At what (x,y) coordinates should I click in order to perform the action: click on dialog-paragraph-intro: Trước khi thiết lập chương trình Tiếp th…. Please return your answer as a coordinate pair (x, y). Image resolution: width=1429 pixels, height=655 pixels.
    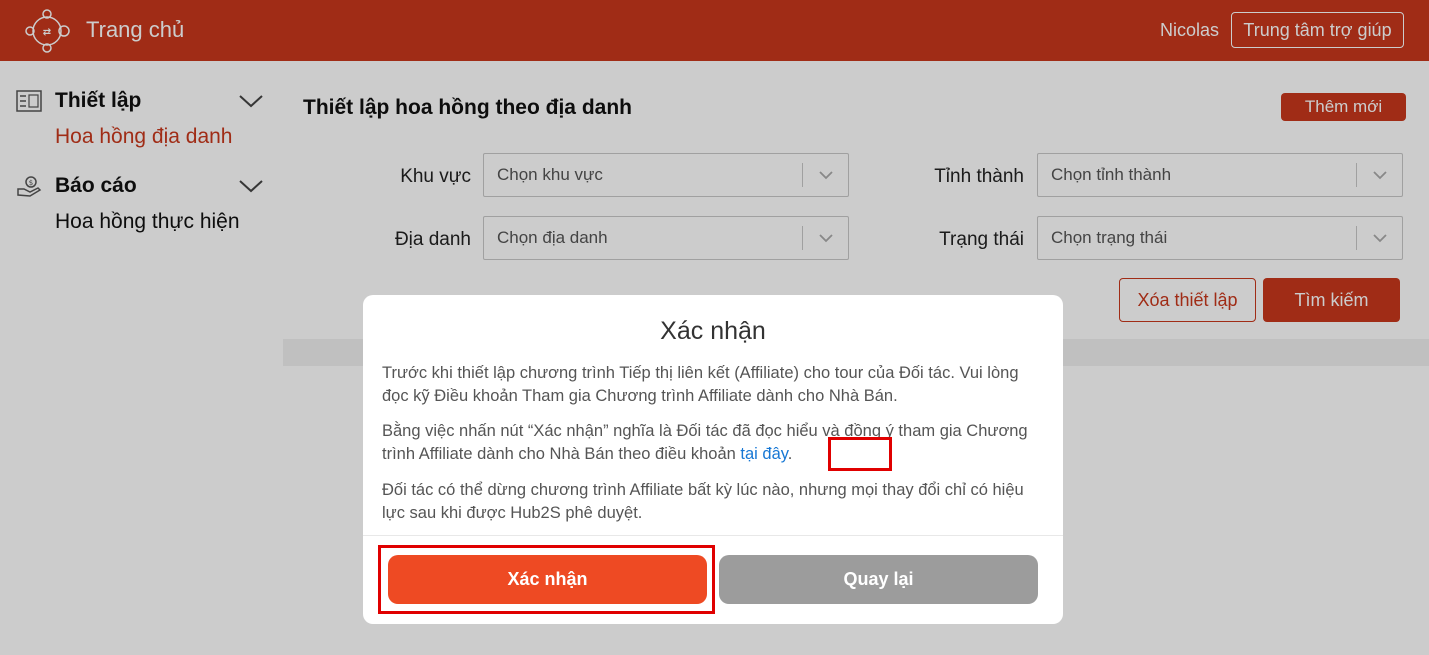
    Looking at the image, I should click on (700, 384).